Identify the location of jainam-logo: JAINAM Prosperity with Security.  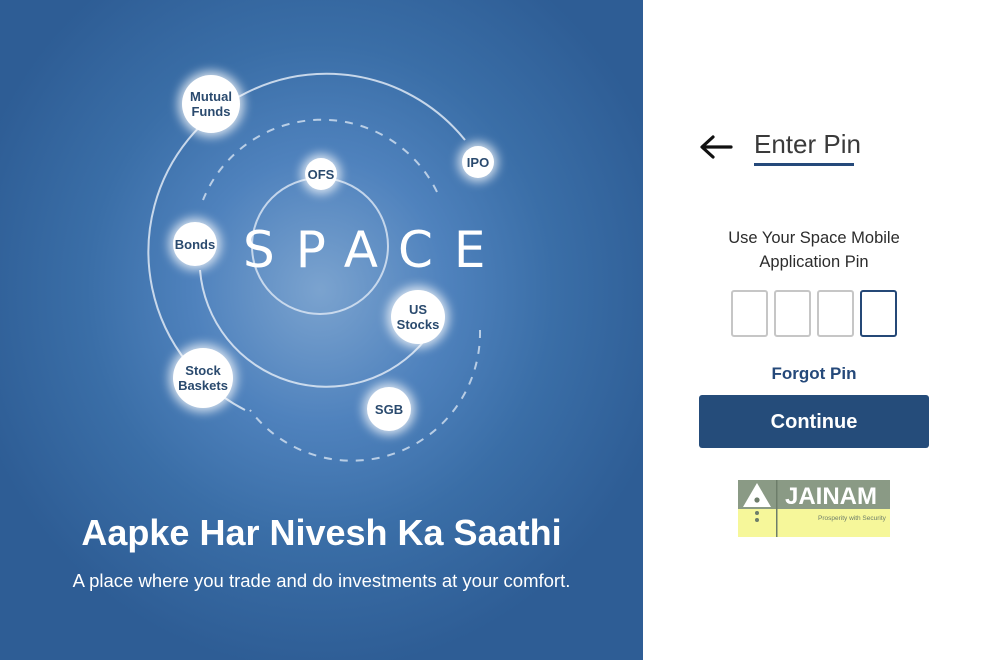
(814, 508).